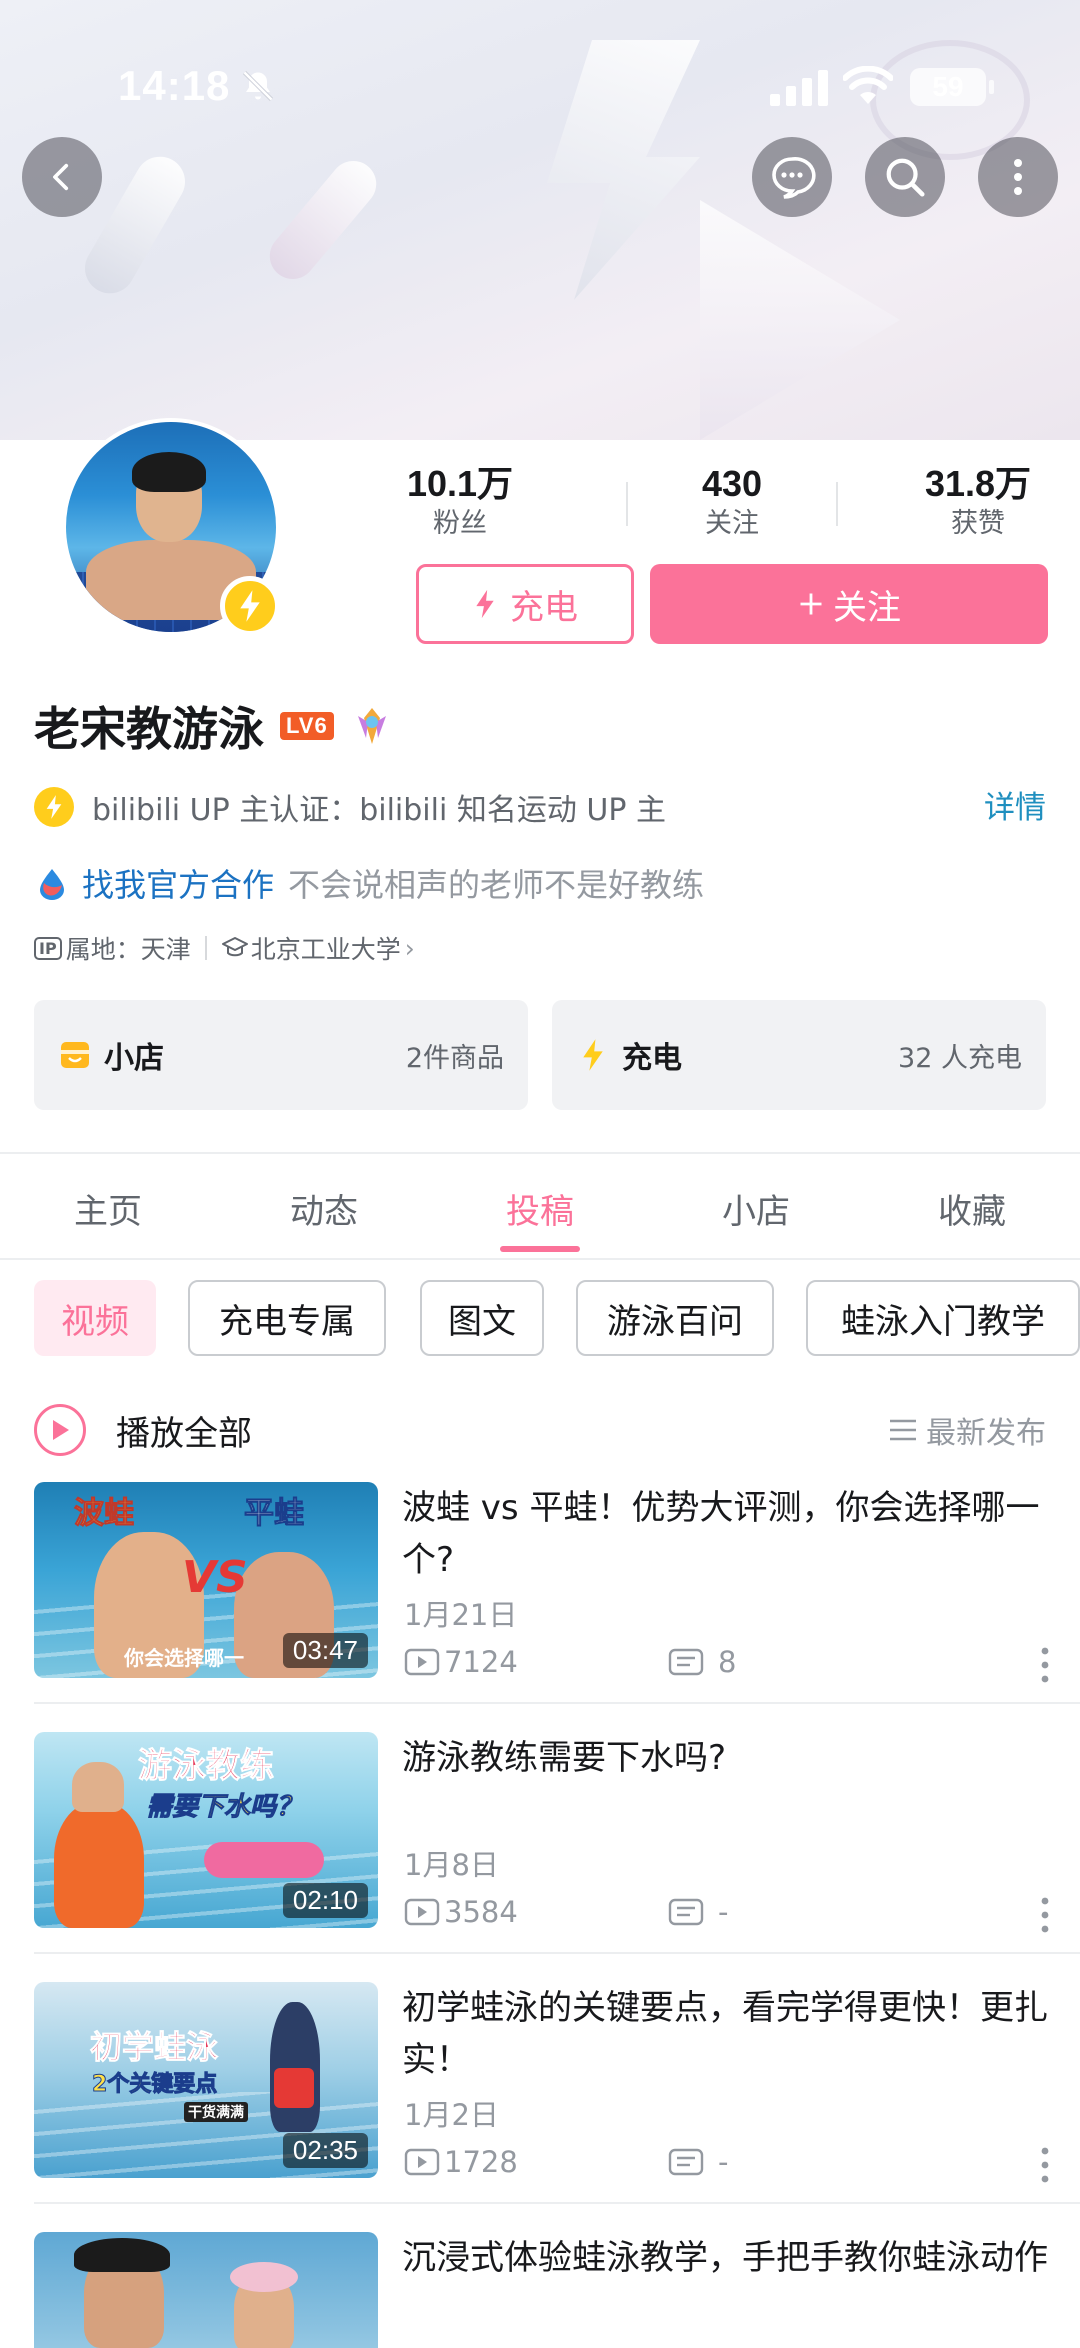  Describe the element at coordinates (978, 483) in the screenshot. I see `likes-count: 31.8万` at that location.